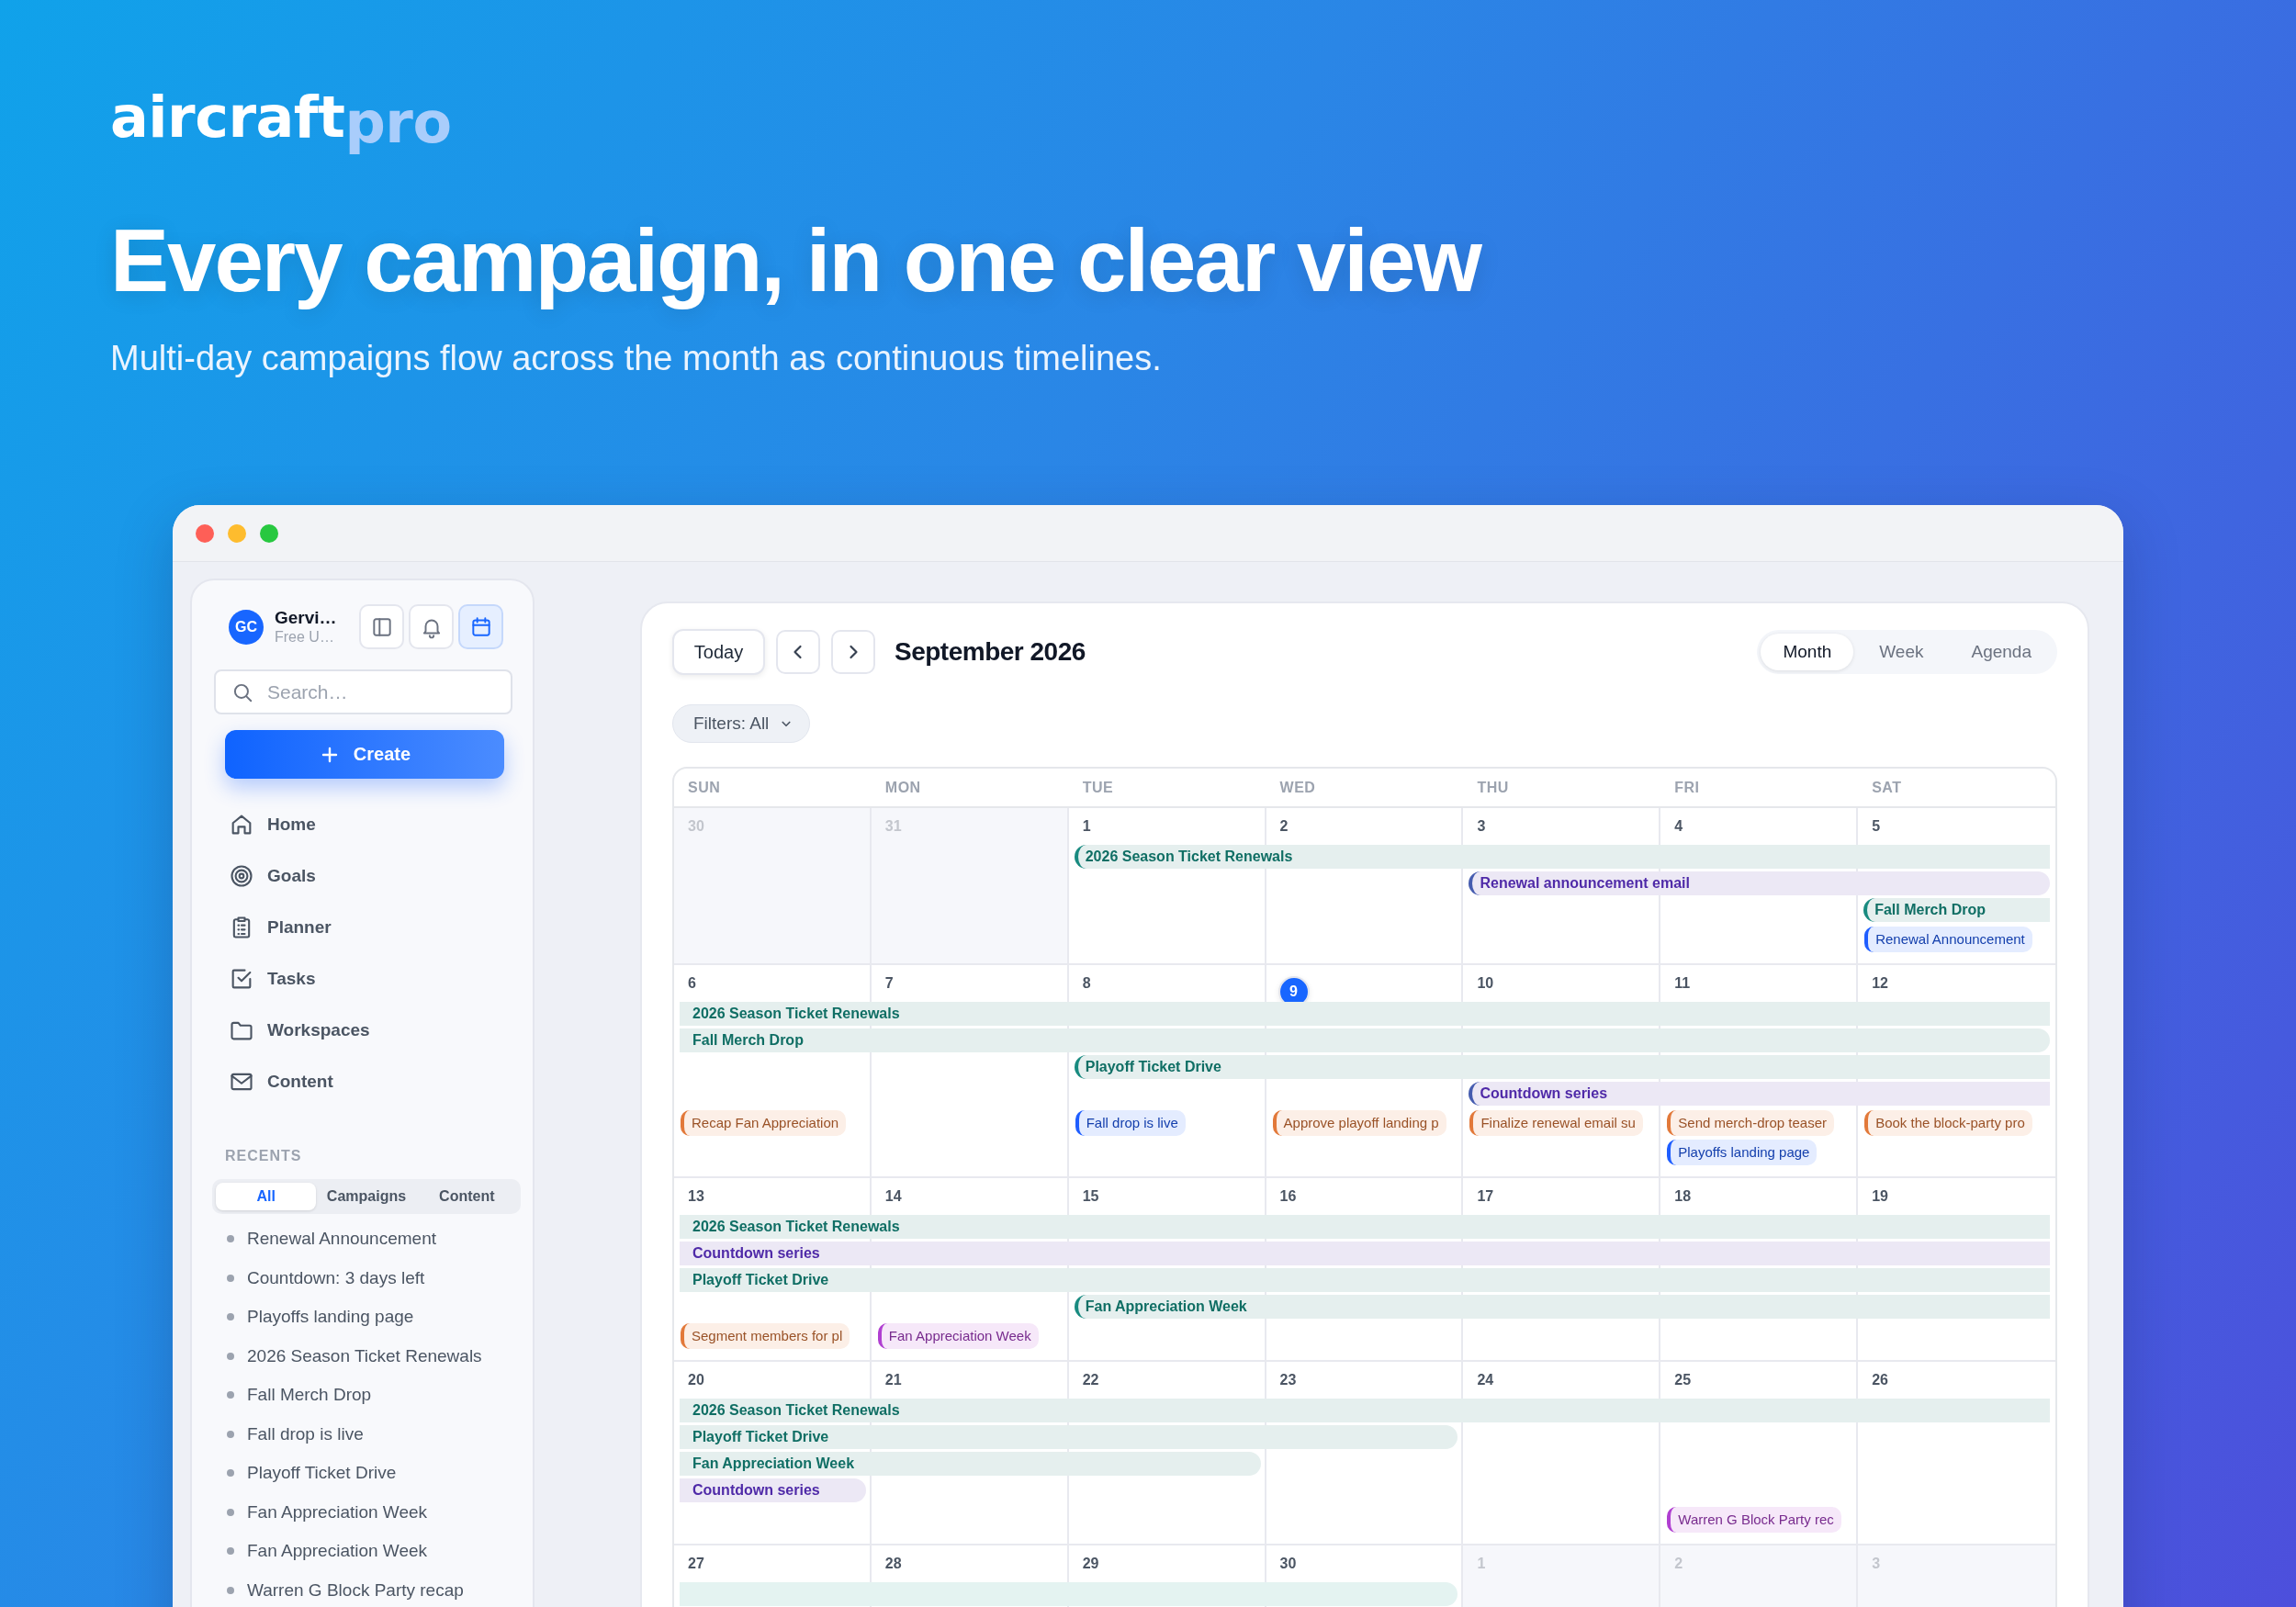 This screenshot has height=1607, width=2296. I want to click on minimize-button, so click(237, 533).